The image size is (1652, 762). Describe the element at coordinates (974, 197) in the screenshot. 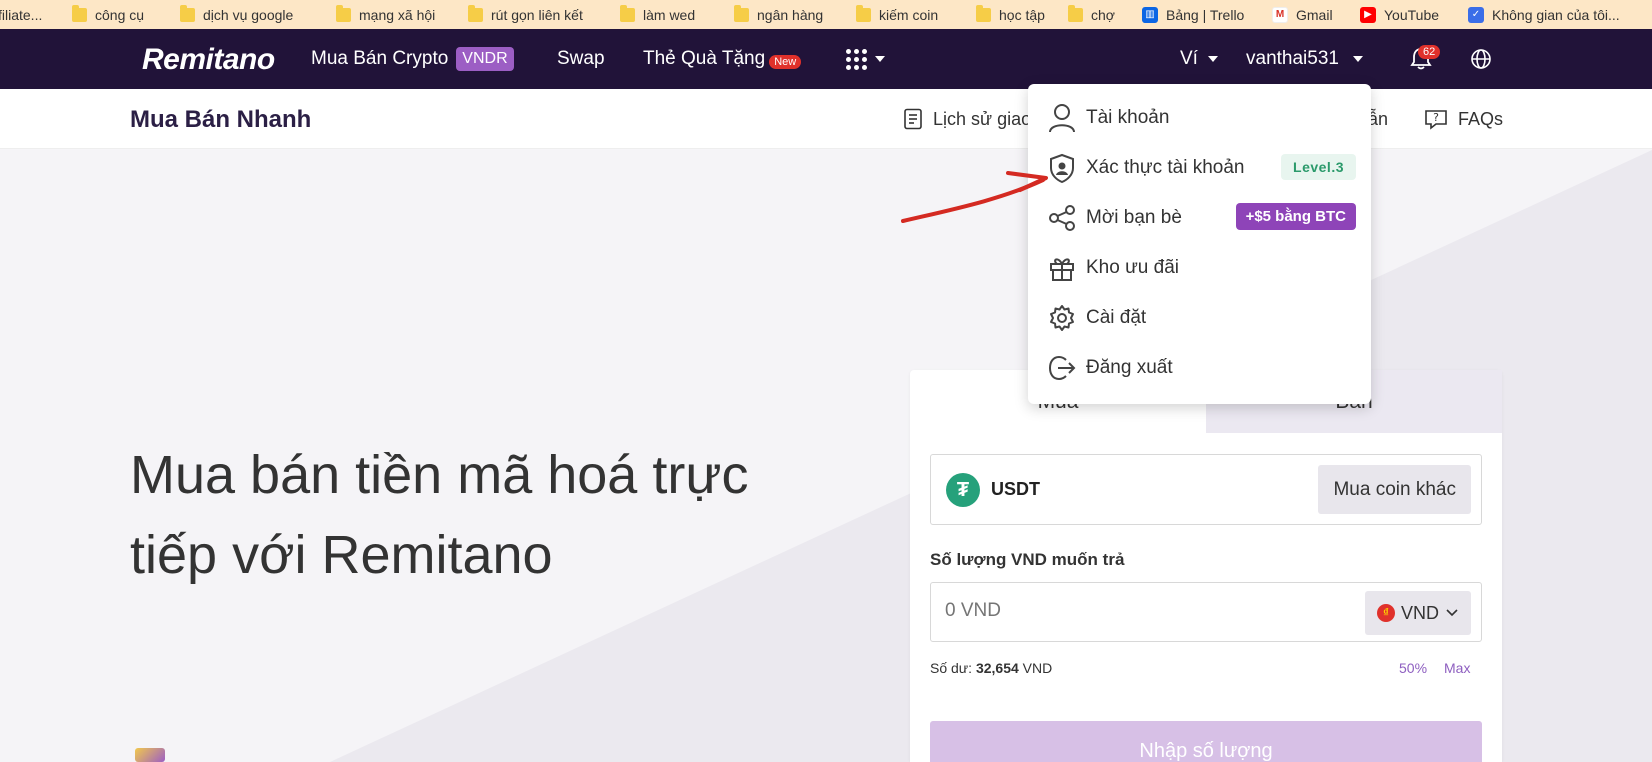

I see `annotation-arrow` at that location.